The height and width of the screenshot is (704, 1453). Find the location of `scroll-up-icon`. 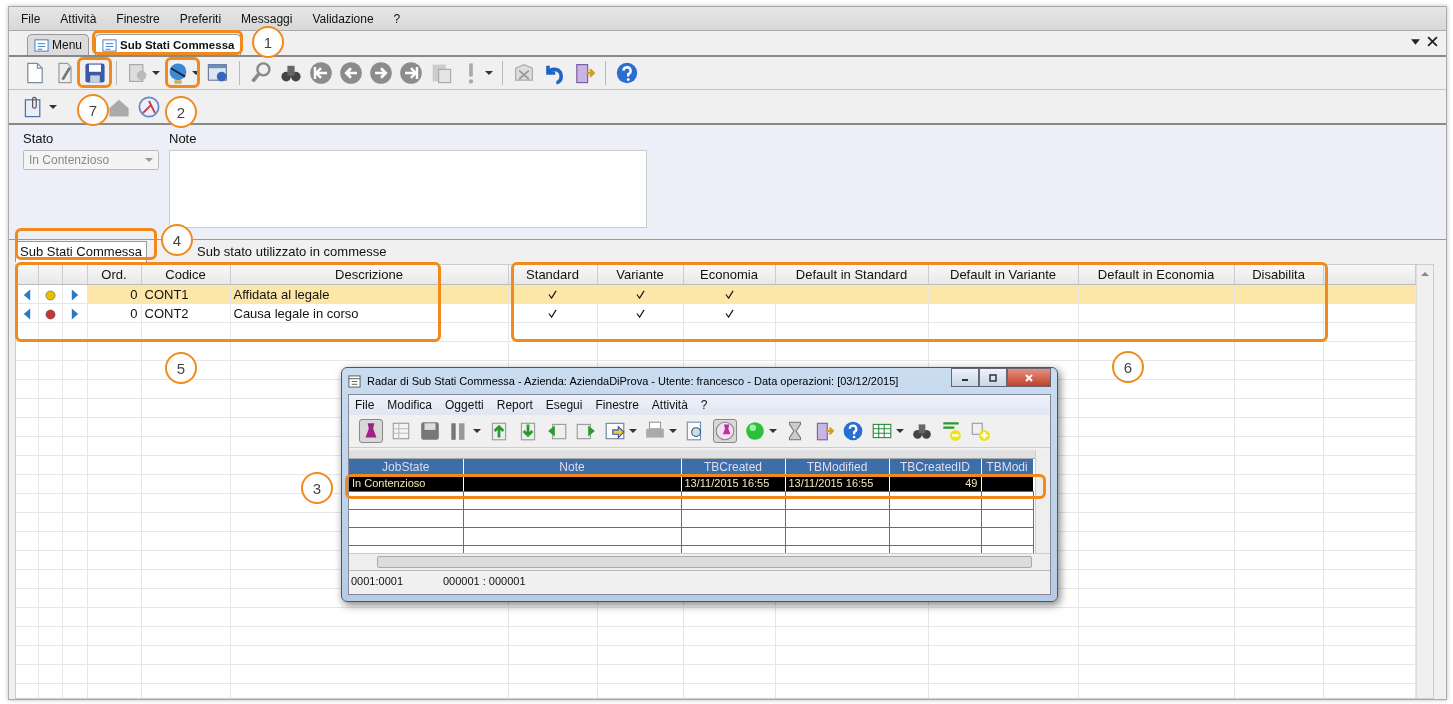

scroll-up-icon is located at coordinates (1425, 274).